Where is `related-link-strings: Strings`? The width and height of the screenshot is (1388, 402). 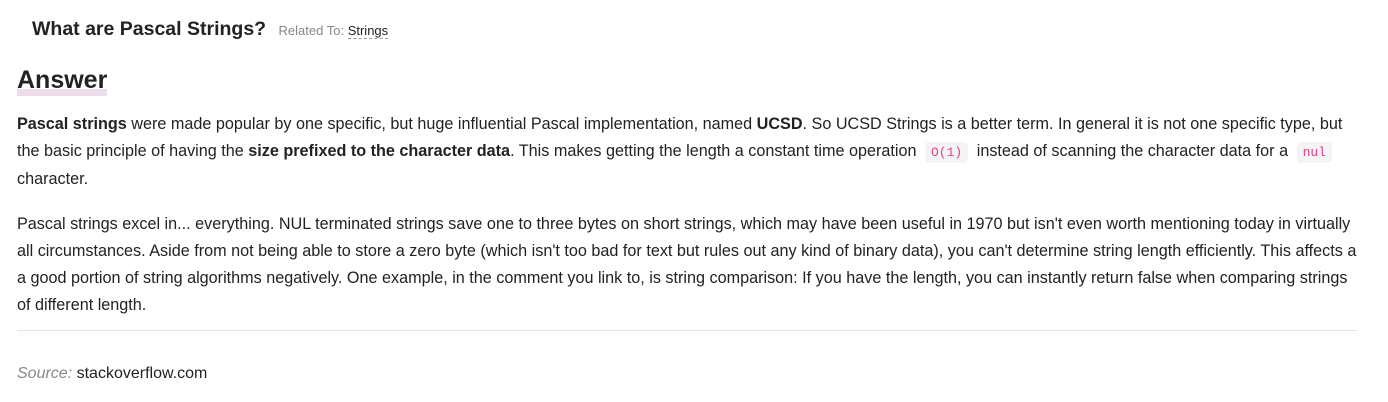
related-link-strings: Strings is located at coordinates (368, 31).